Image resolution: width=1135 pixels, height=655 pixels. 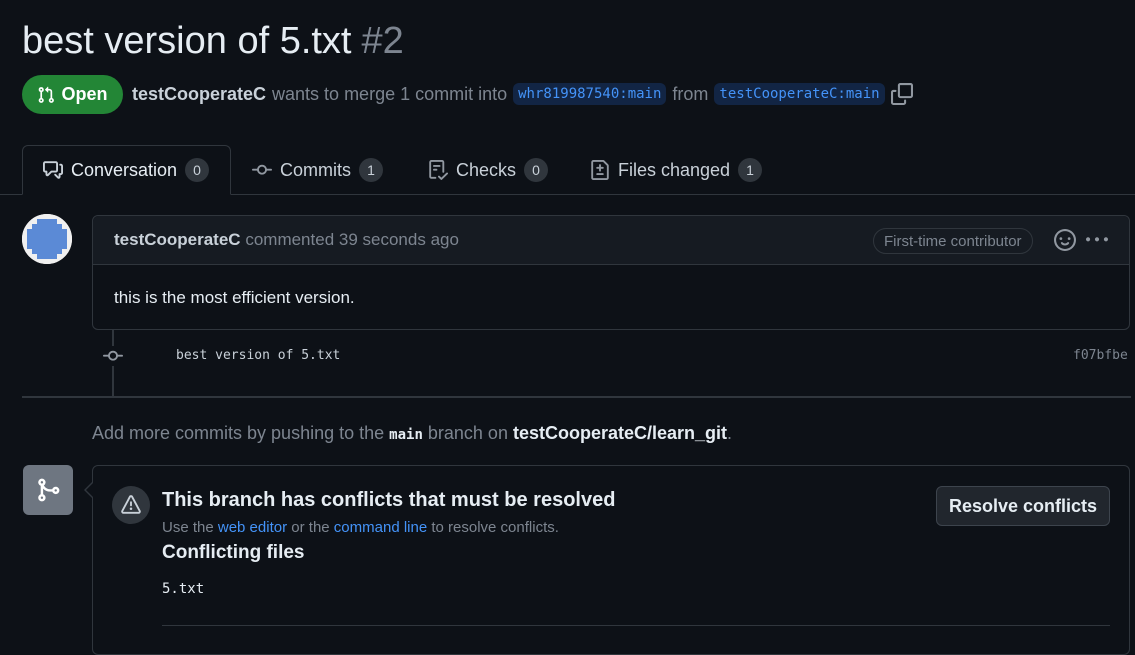 I want to click on pr-title: best version of 5.txt #2, so click(x=213, y=41).